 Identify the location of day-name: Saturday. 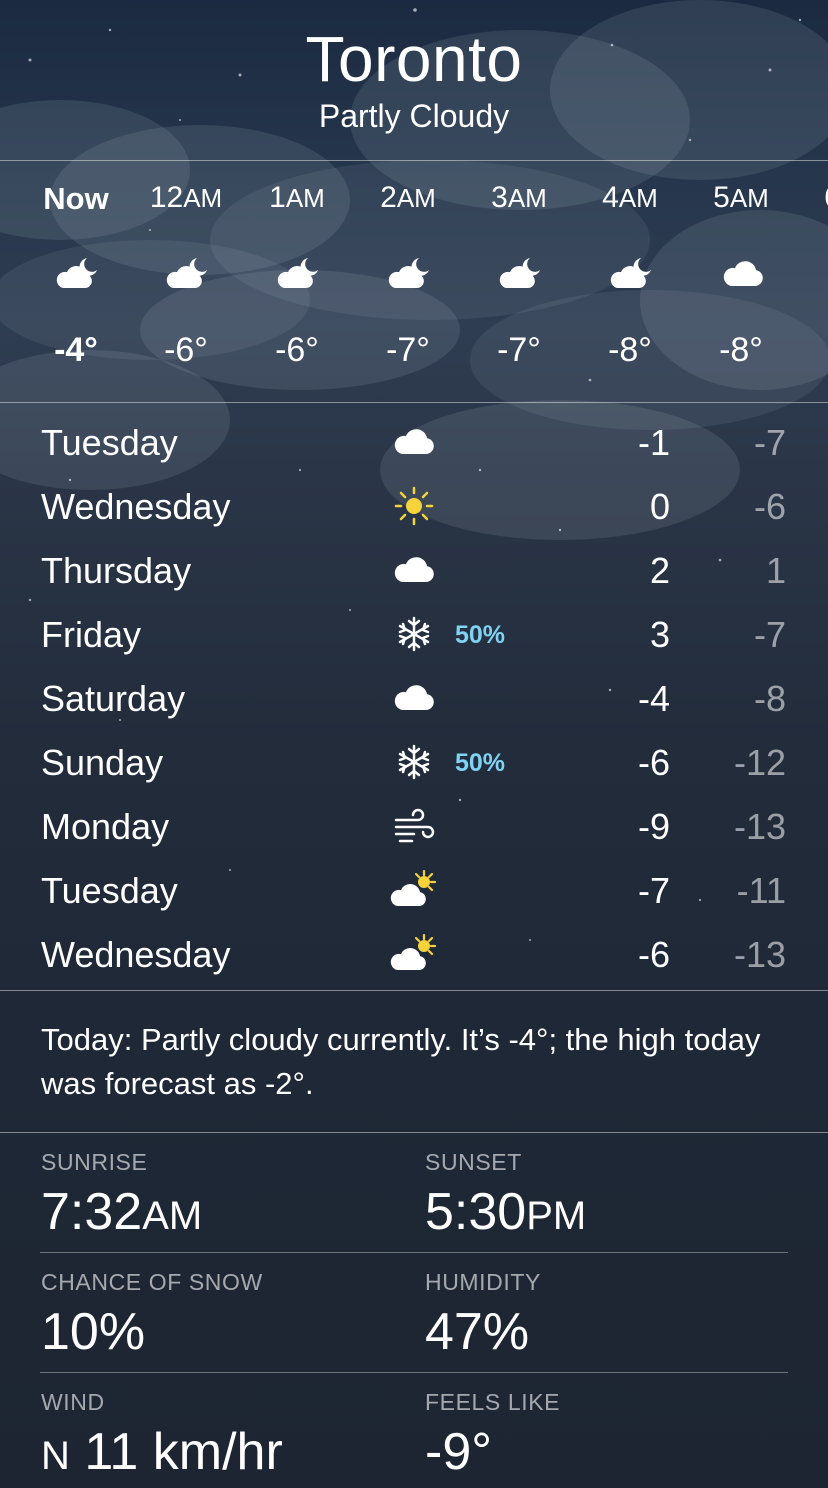
(113, 698).